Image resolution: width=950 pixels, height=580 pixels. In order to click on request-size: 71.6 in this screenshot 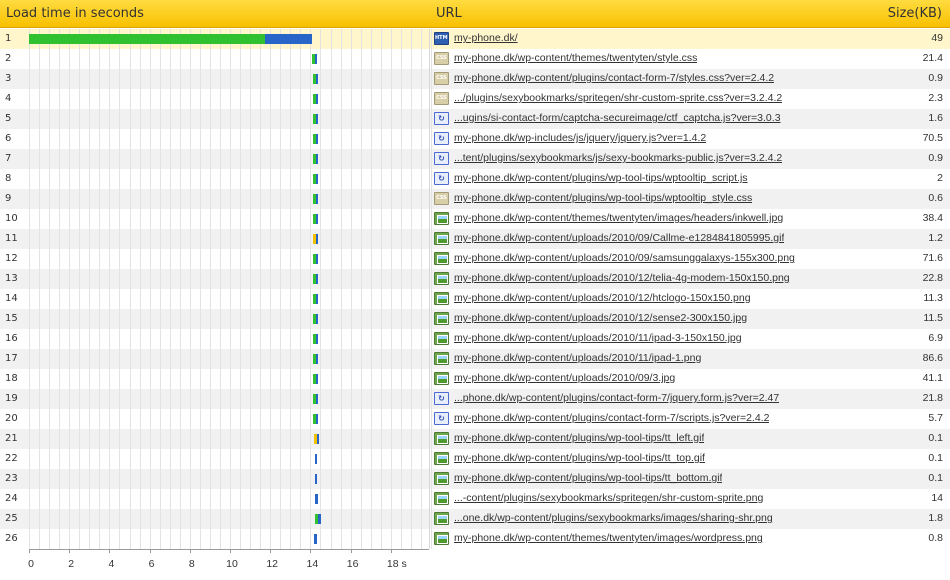, I will do `click(932, 258)`.